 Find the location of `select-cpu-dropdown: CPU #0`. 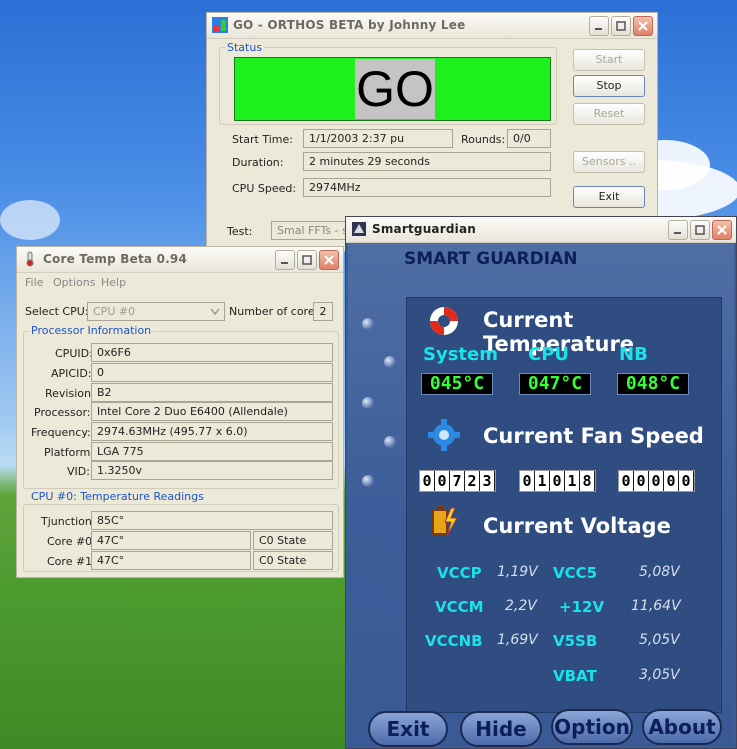

select-cpu-dropdown: CPU #0 is located at coordinates (156, 311).